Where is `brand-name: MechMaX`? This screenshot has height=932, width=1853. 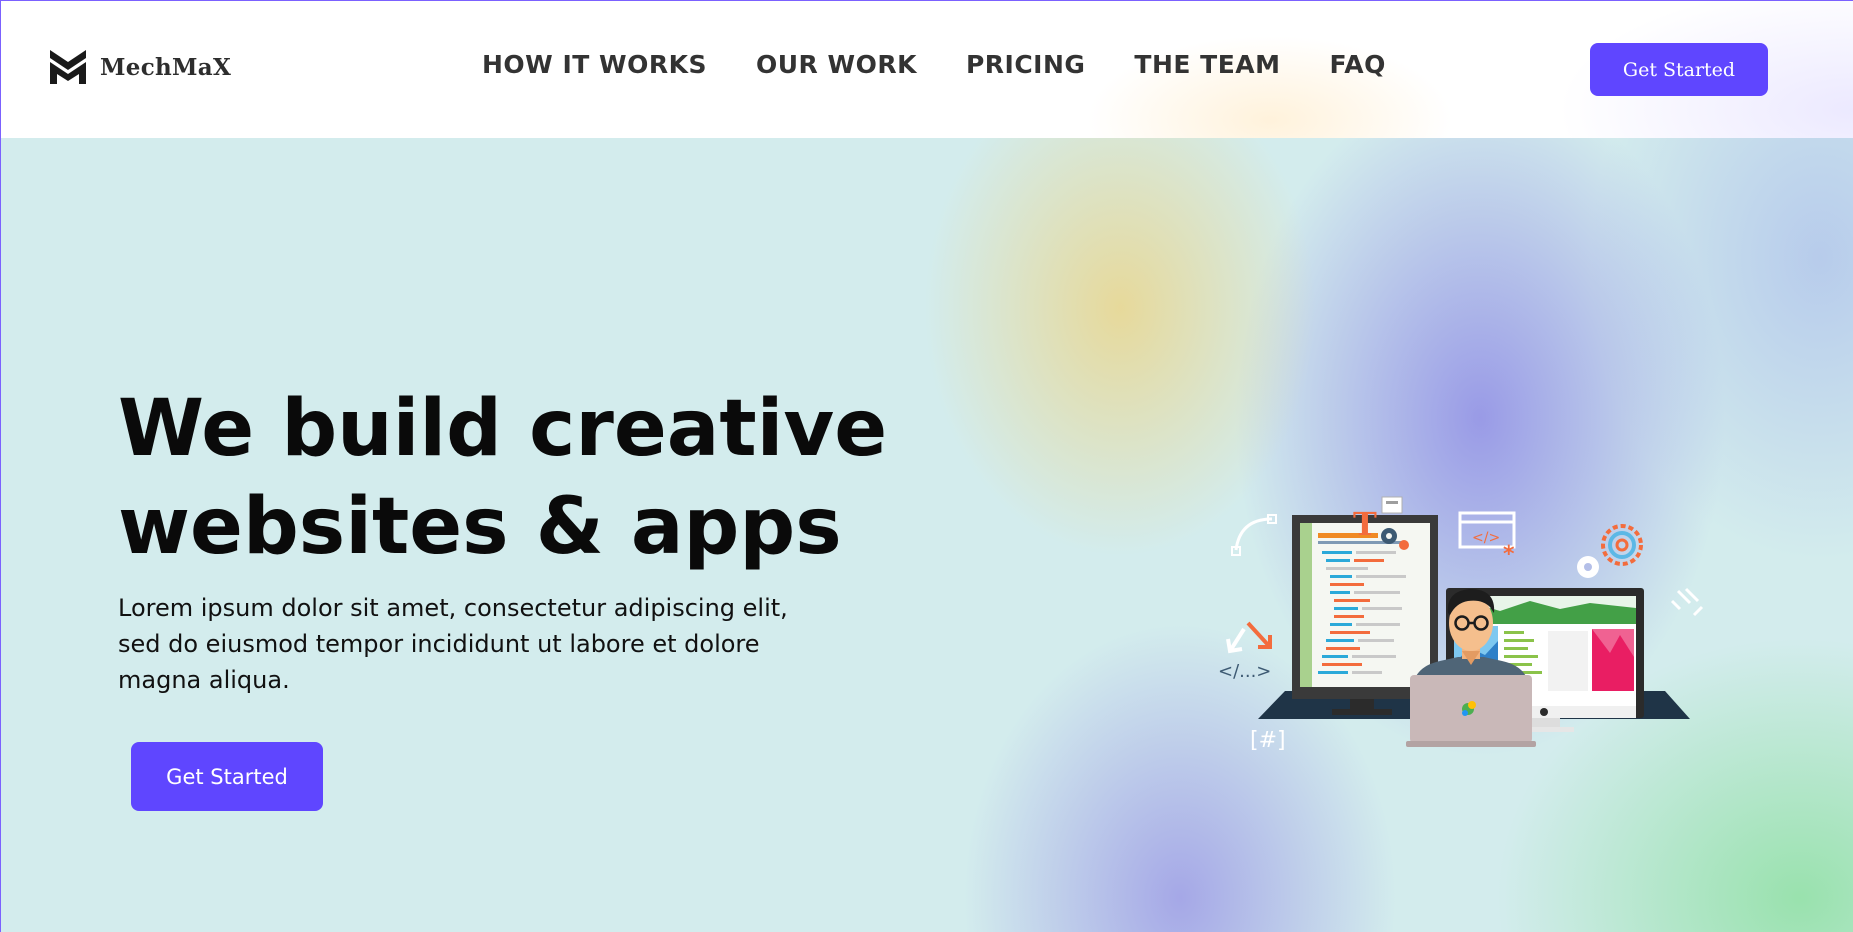 brand-name: MechMaX is located at coordinates (166, 67).